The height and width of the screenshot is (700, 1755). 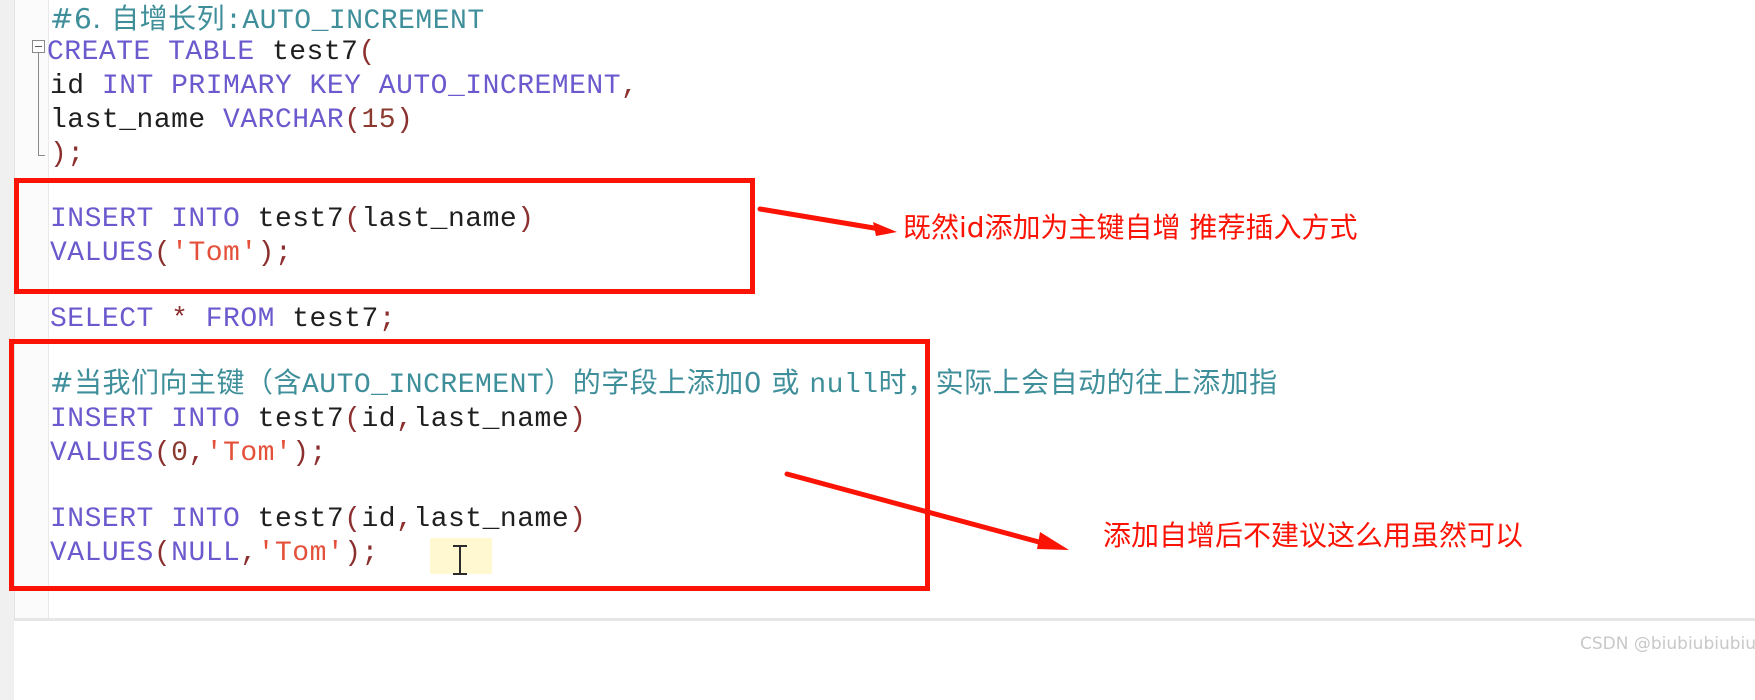 What do you see at coordinates (361, 86) in the screenshot?
I see `line-col-id-seg-1: INT PRIMARY KEY AUTO_INCREMENT` at bounding box center [361, 86].